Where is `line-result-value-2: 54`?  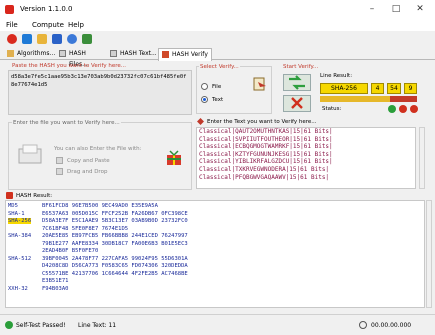
line-result-value-2: 54 is located at coordinates (394, 88).